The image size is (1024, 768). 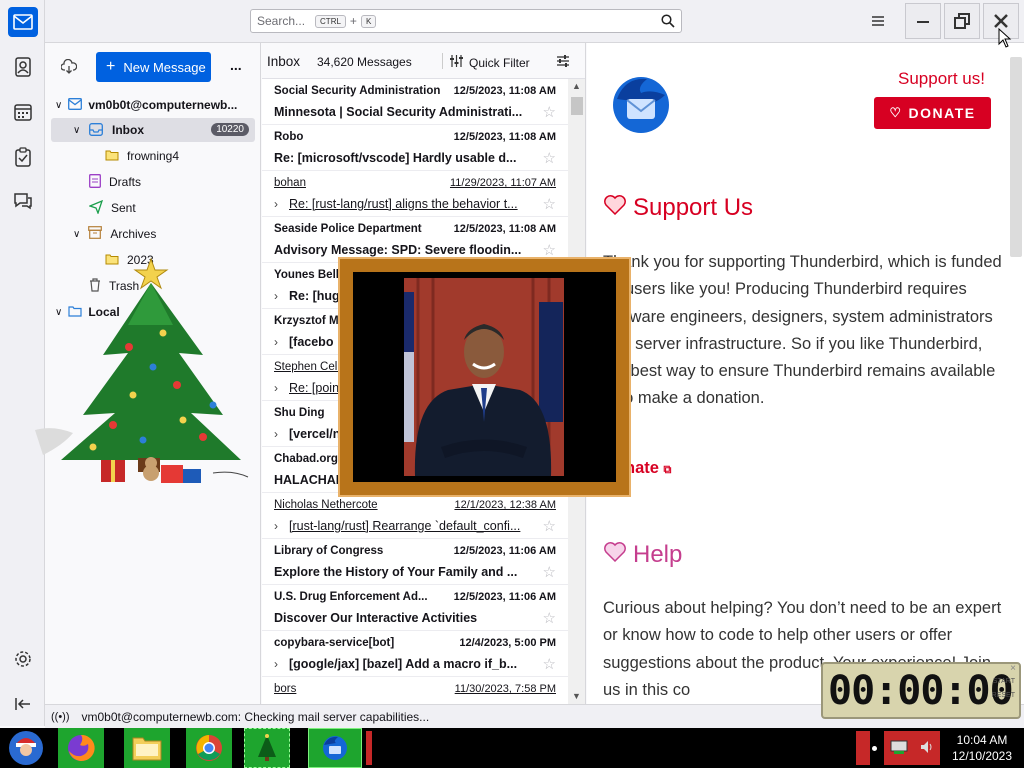 I want to click on folder-sent: Sent, so click(x=172, y=208).